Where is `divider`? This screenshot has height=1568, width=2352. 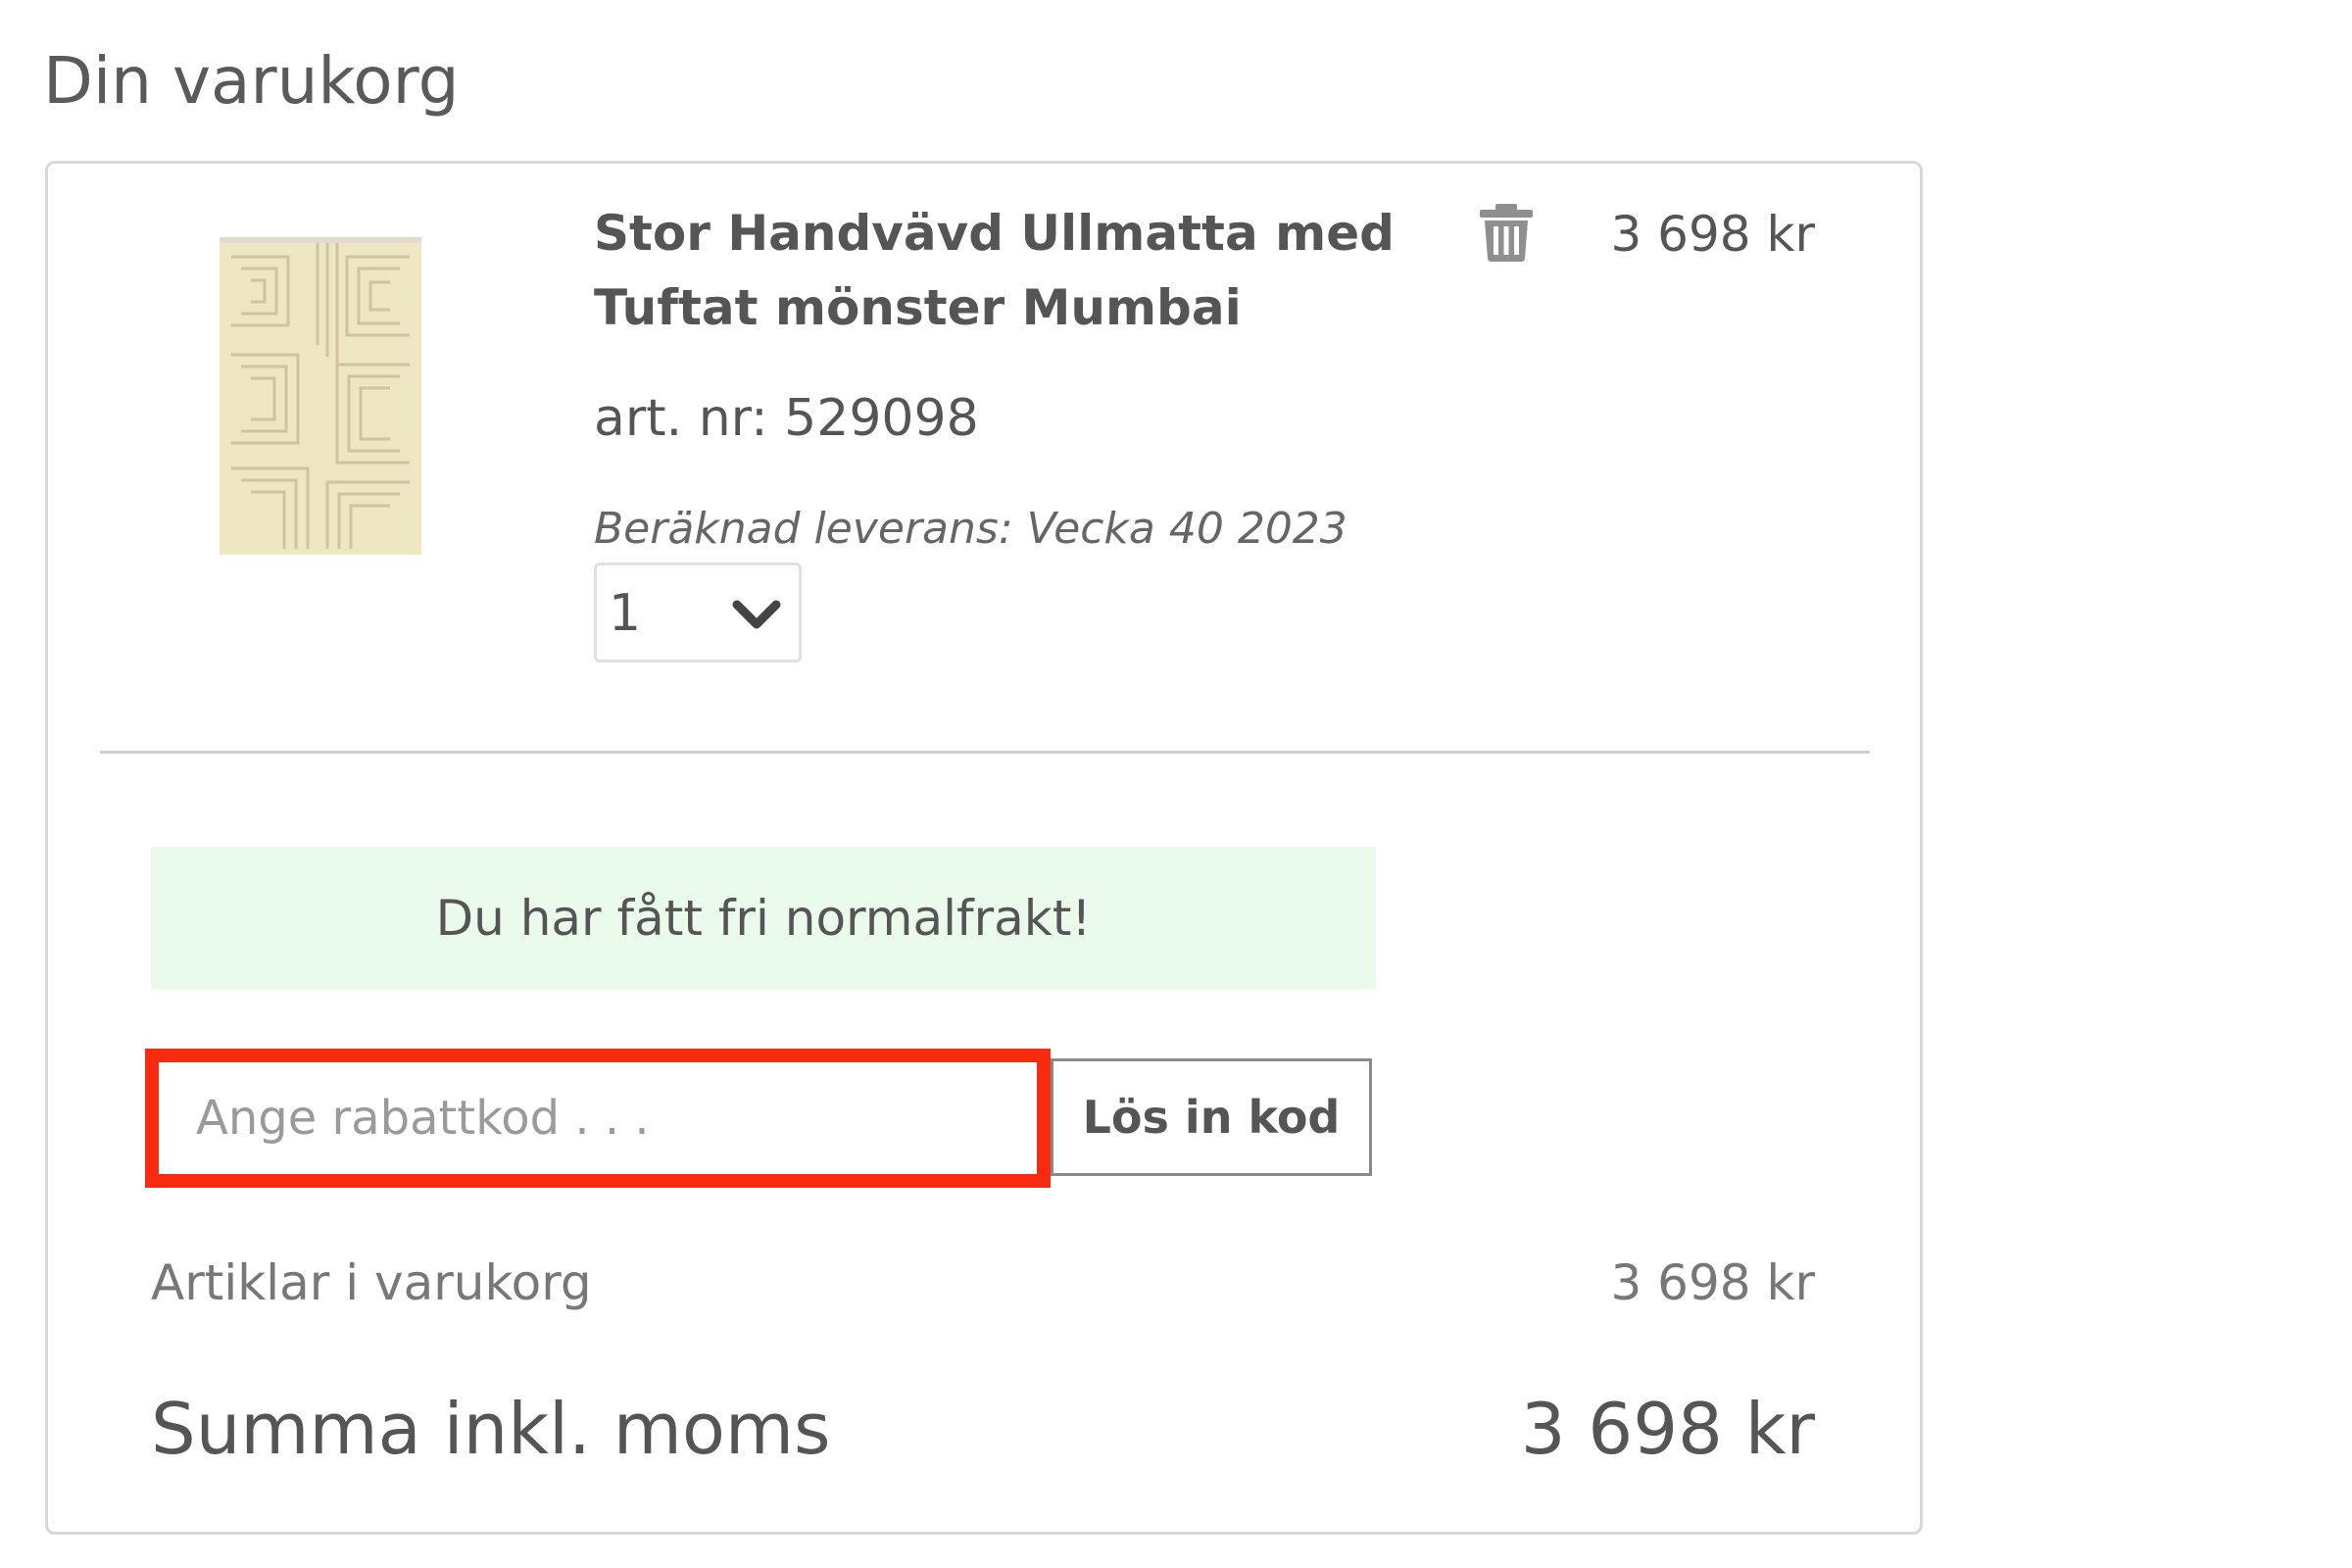
divider is located at coordinates (985, 752).